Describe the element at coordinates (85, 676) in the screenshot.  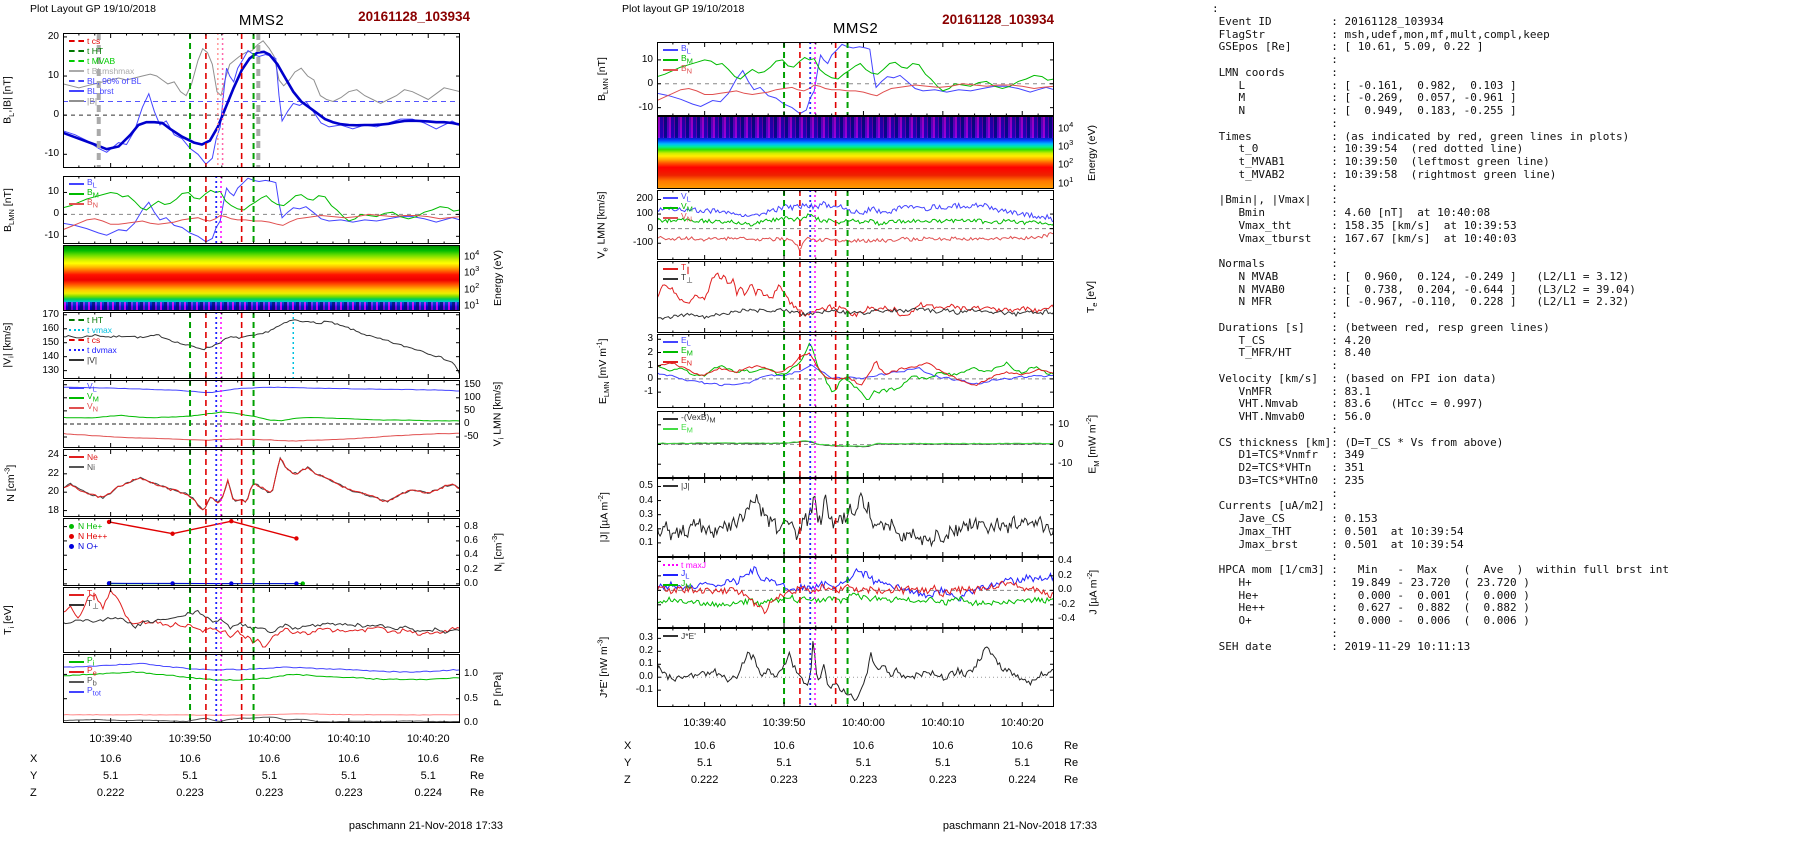
I see `legend: Pi Pe Pb Ptot` at that location.